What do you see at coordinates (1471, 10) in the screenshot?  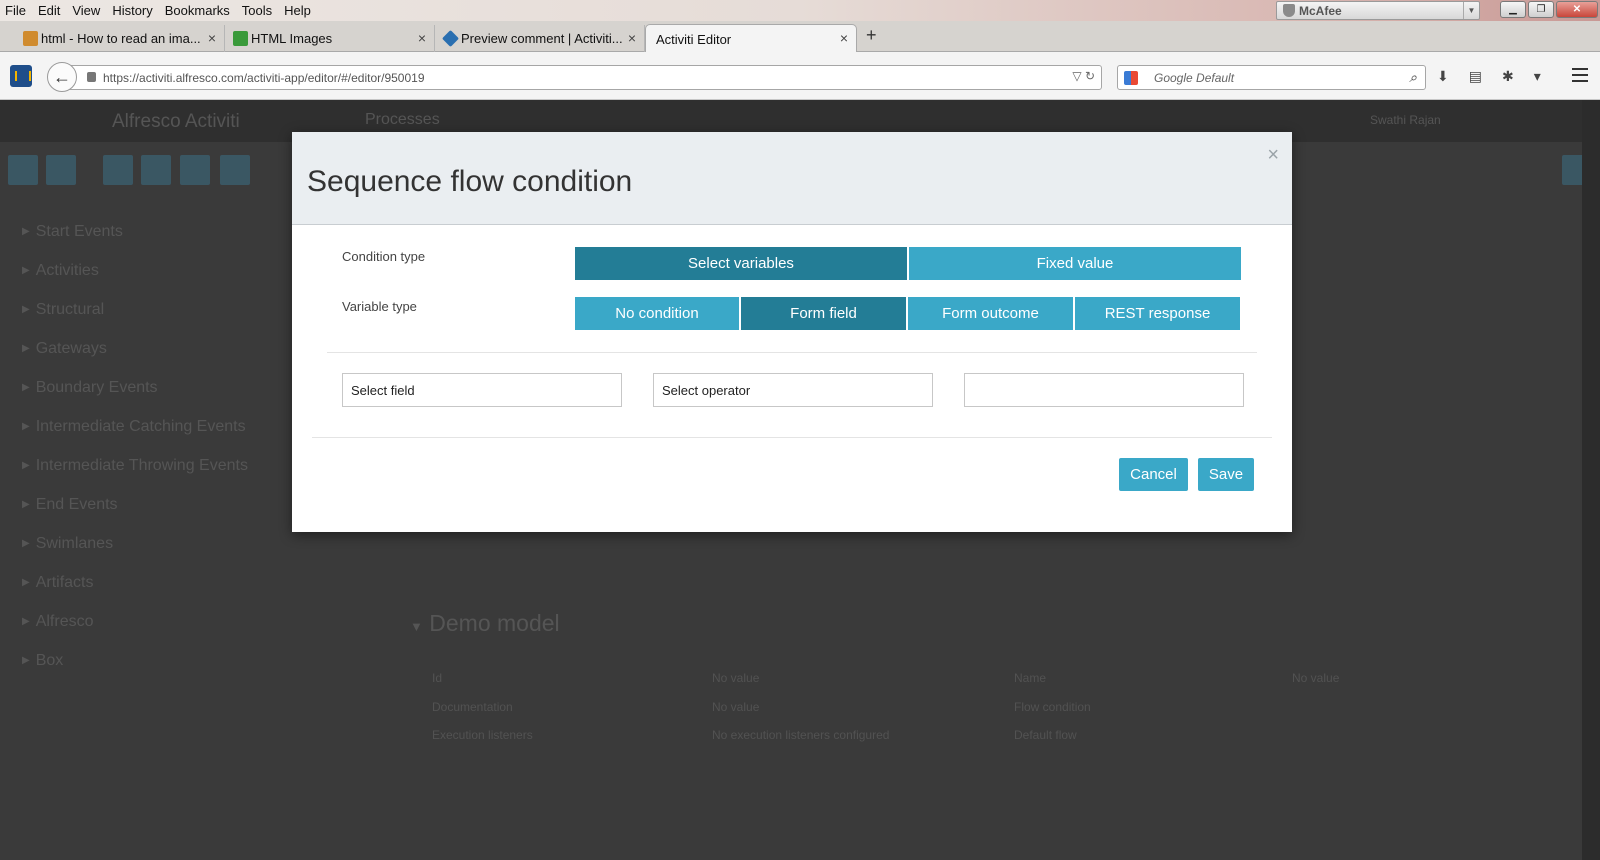 I see `chevron-down-icon: ▼` at bounding box center [1471, 10].